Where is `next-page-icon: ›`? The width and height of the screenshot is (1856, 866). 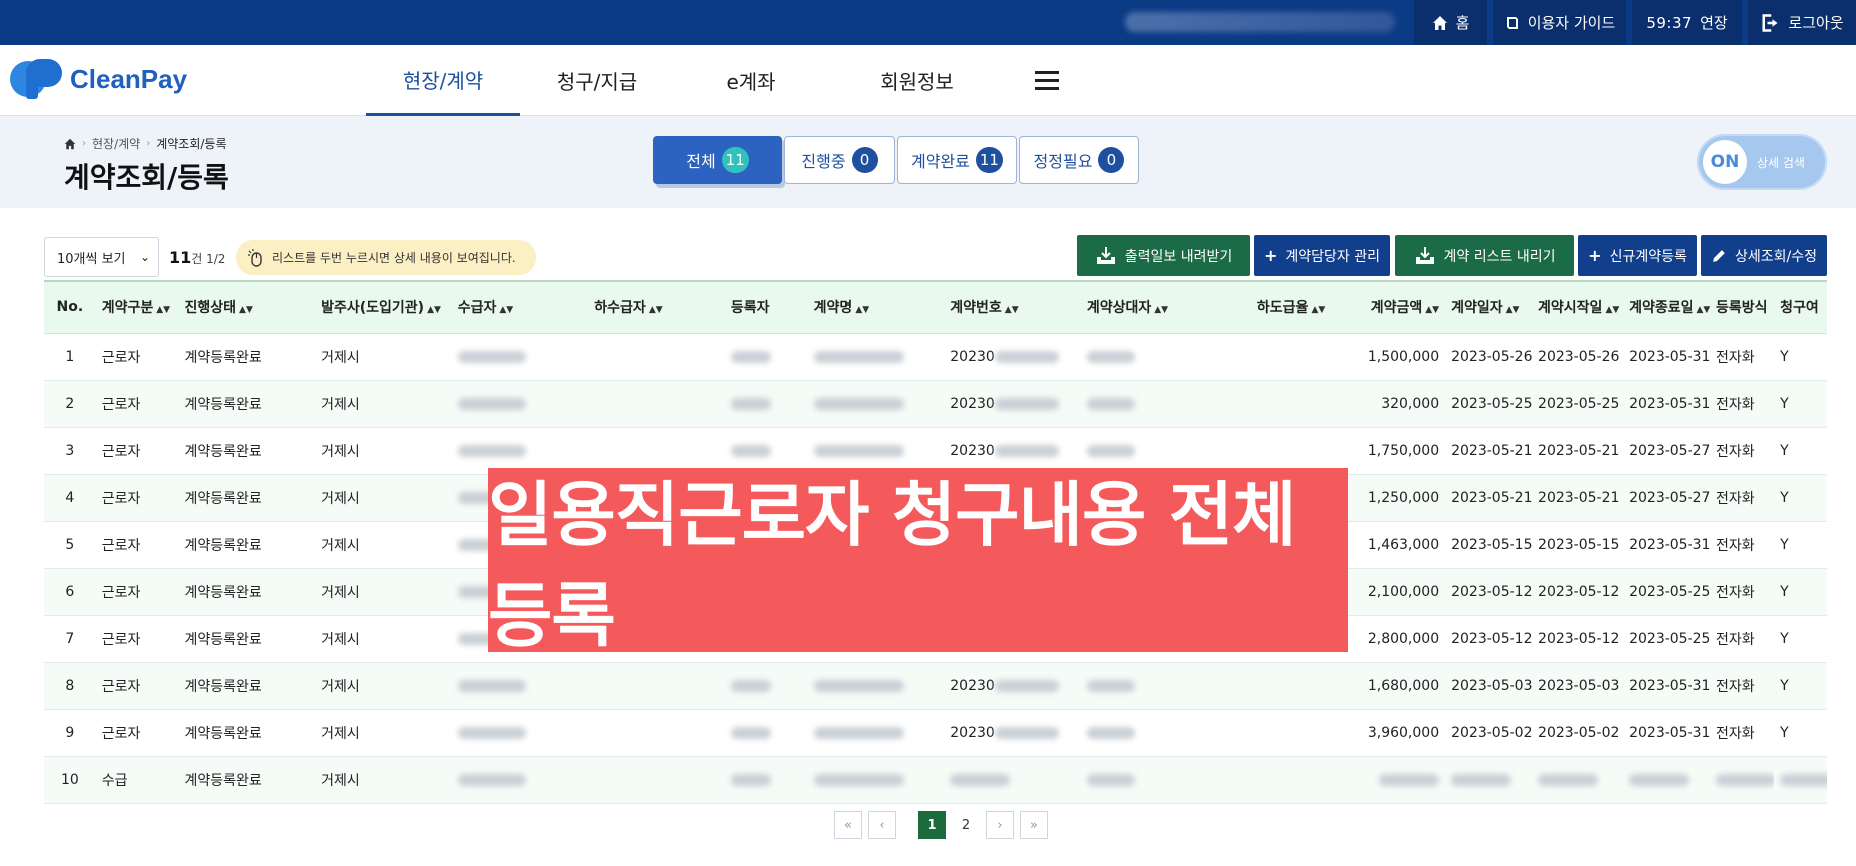 next-page-icon: › is located at coordinates (1000, 825).